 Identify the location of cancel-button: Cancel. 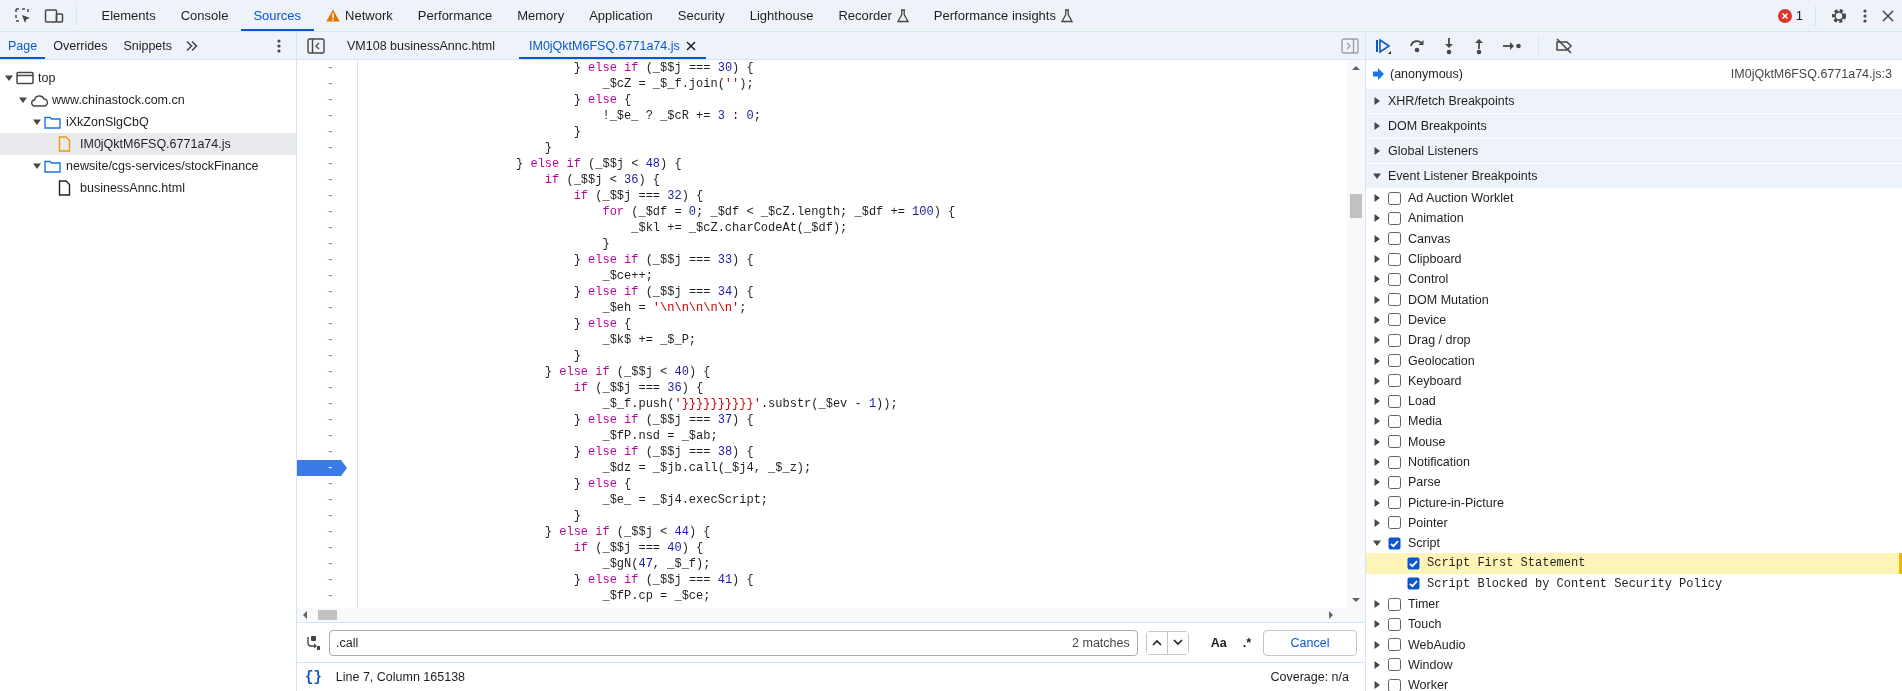
(1310, 642).